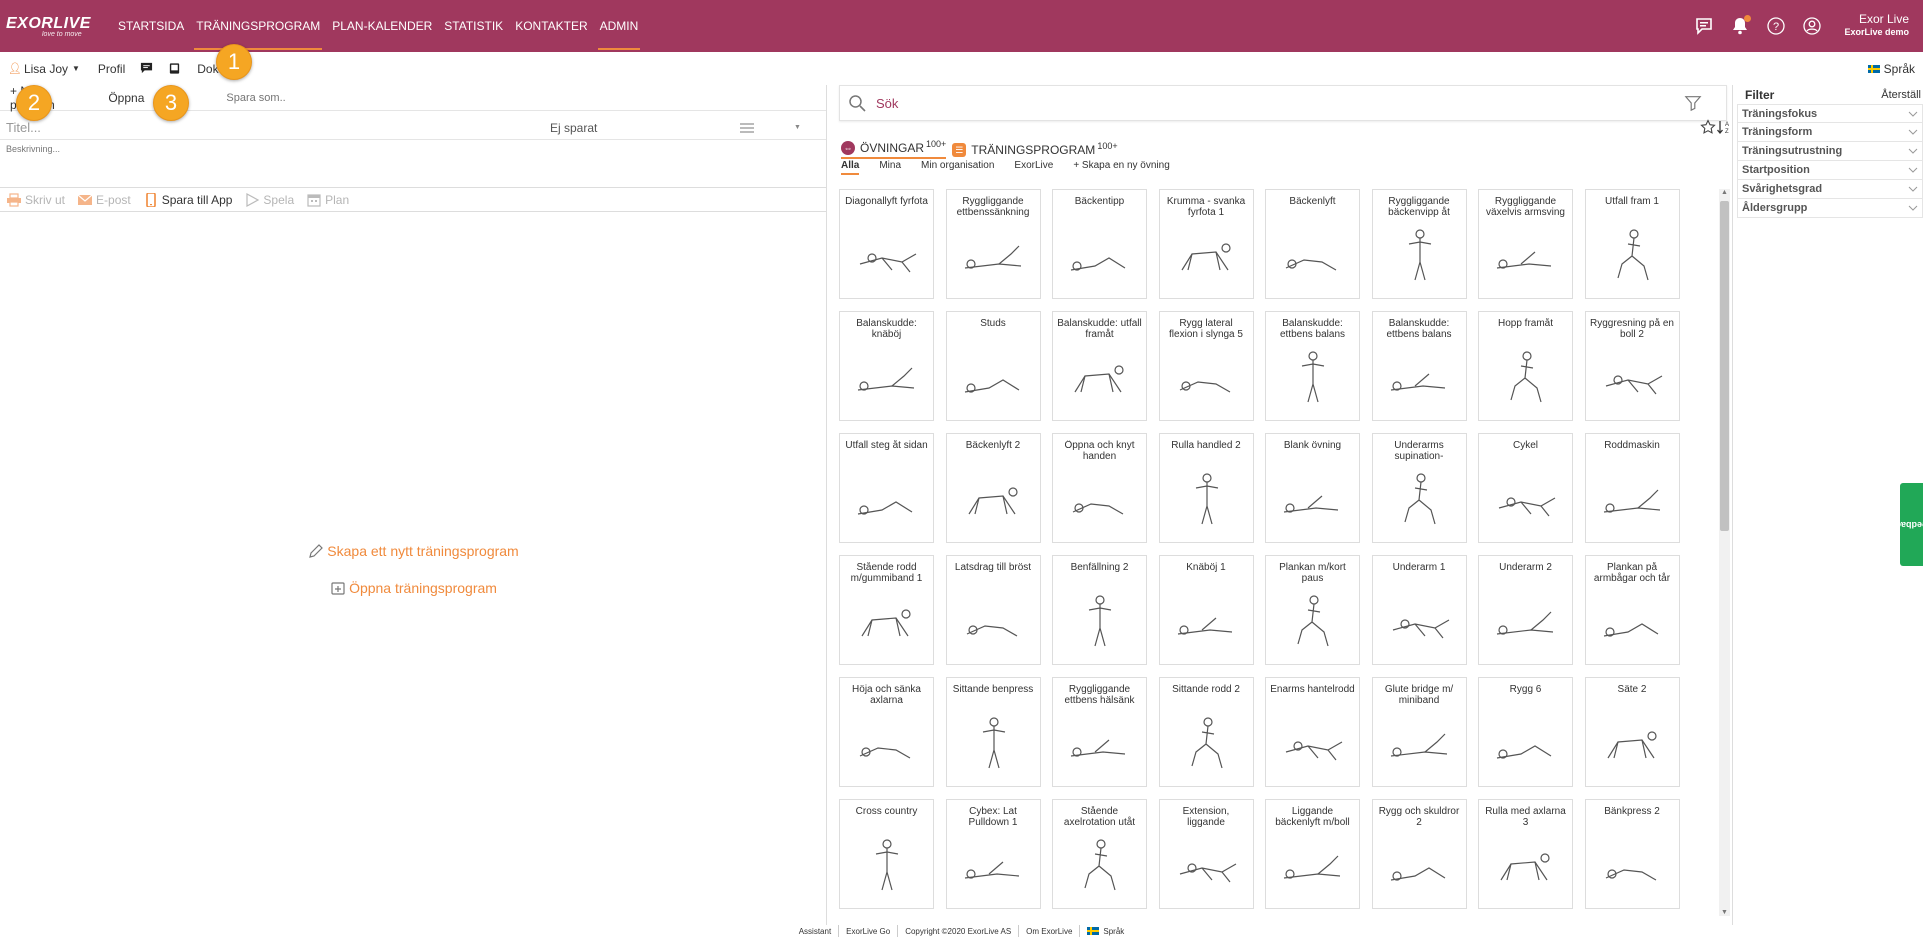  Describe the element at coordinates (959, 931) in the screenshot. I see `footer-link-2: Copyright ©2020 ExorLive AS` at that location.